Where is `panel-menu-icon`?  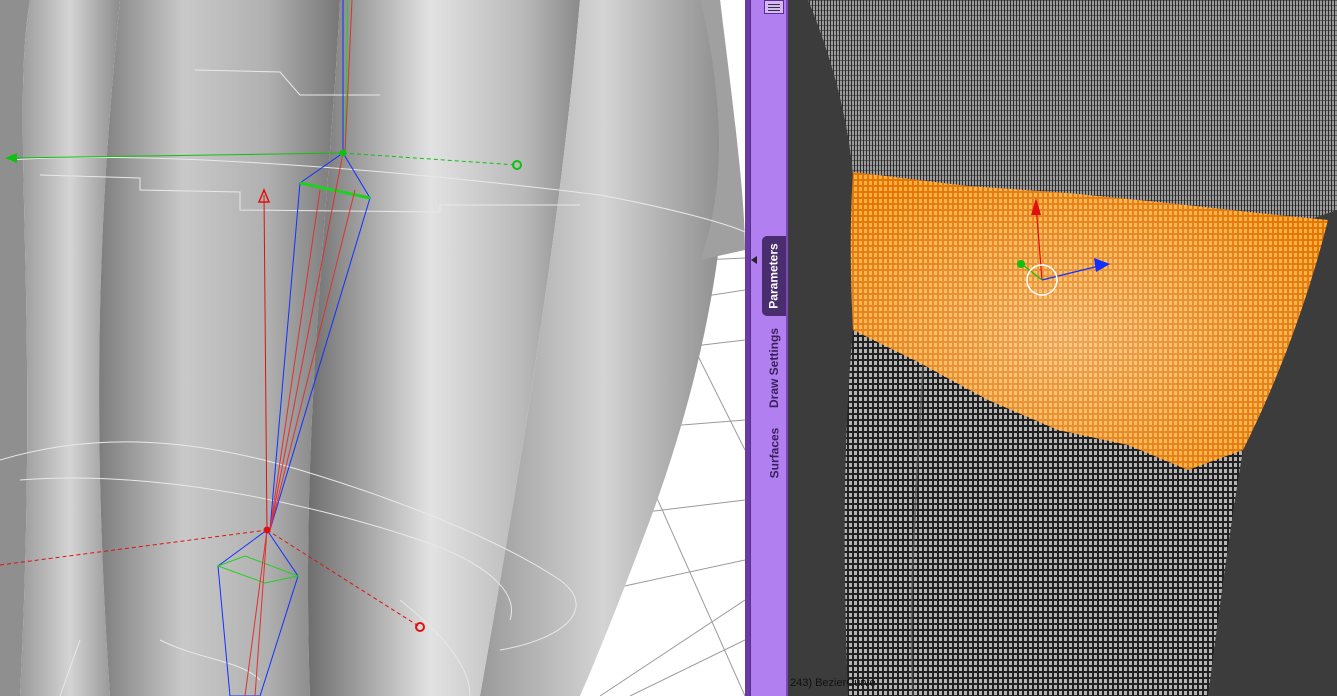
panel-menu-icon is located at coordinates (774, 7).